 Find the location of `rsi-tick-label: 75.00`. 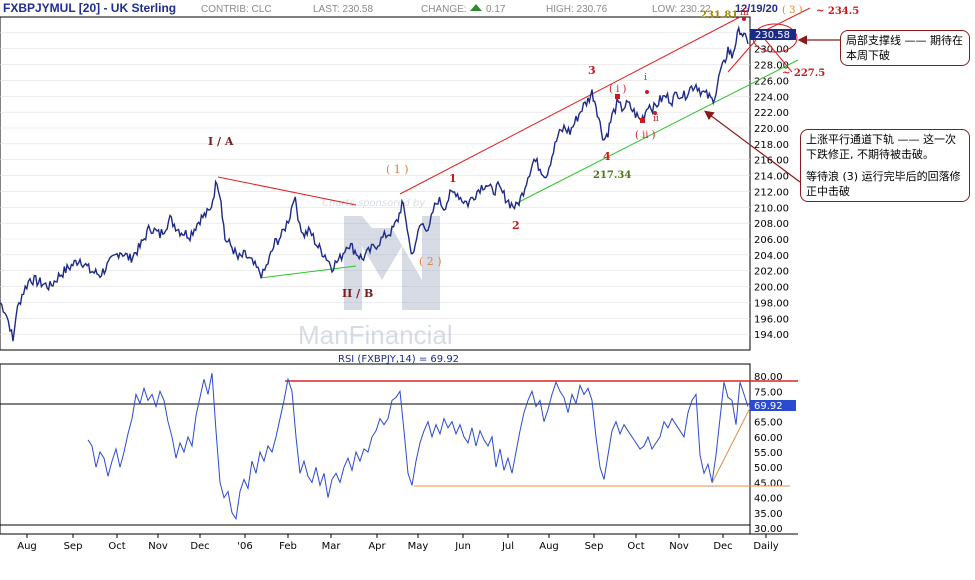

rsi-tick-label: 75.00 is located at coordinates (768, 392).